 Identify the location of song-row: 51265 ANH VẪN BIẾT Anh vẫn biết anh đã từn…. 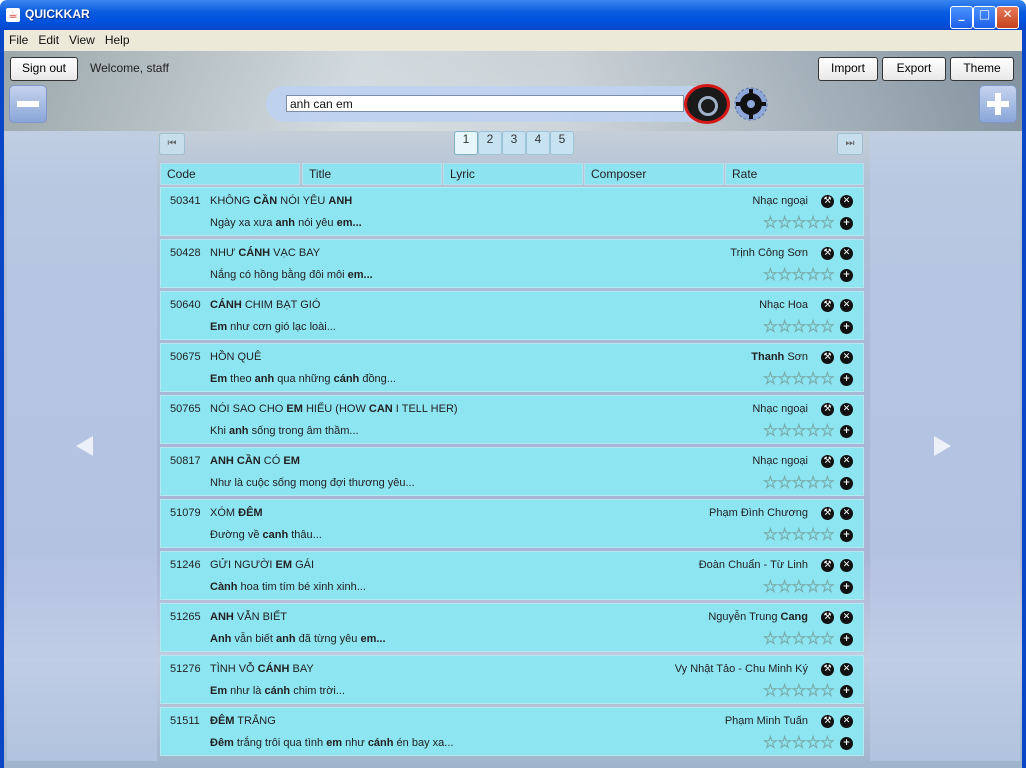
(512, 627).